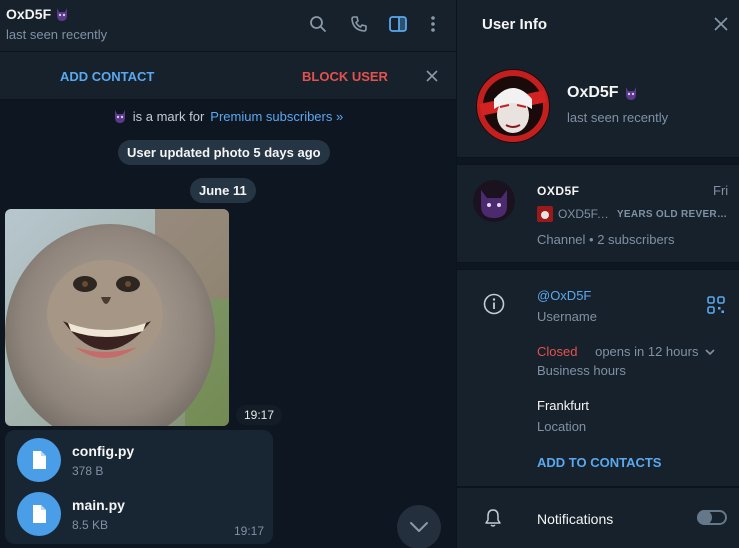 This screenshot has width=739, height=548. What do you see at coordinates (276, 116) in the screenshot?
I see `premium-link: Premium subscribers »` at bounding box center [276, 116].